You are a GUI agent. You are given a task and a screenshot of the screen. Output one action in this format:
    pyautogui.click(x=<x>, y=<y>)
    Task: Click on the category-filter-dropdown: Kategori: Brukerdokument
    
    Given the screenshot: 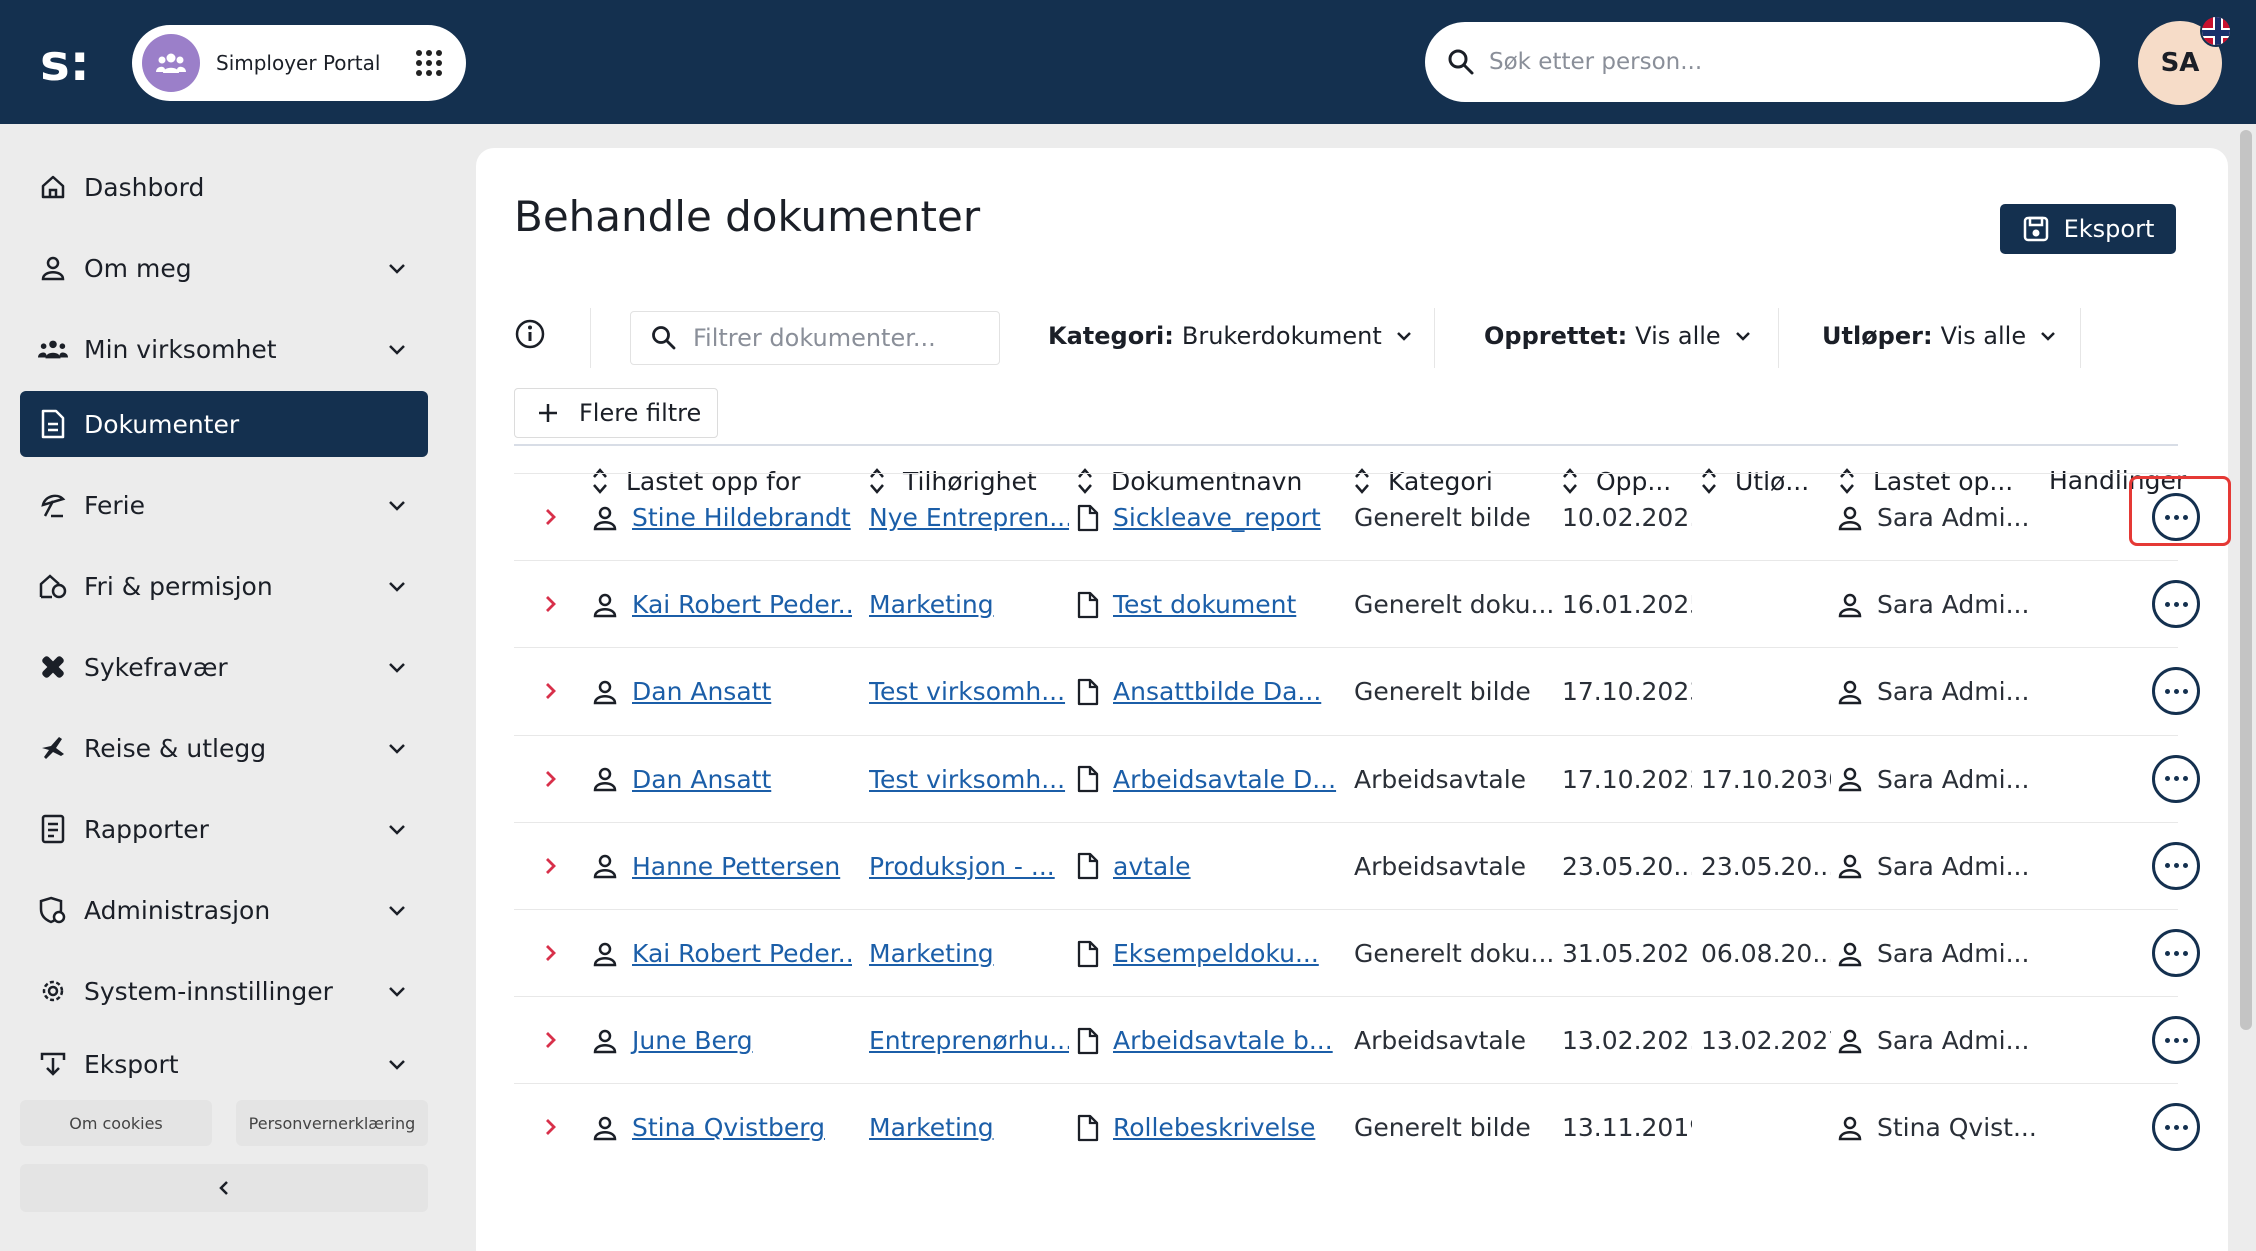 What is the action you would take?
    pyautogui.click(x=1231, y=336)
    